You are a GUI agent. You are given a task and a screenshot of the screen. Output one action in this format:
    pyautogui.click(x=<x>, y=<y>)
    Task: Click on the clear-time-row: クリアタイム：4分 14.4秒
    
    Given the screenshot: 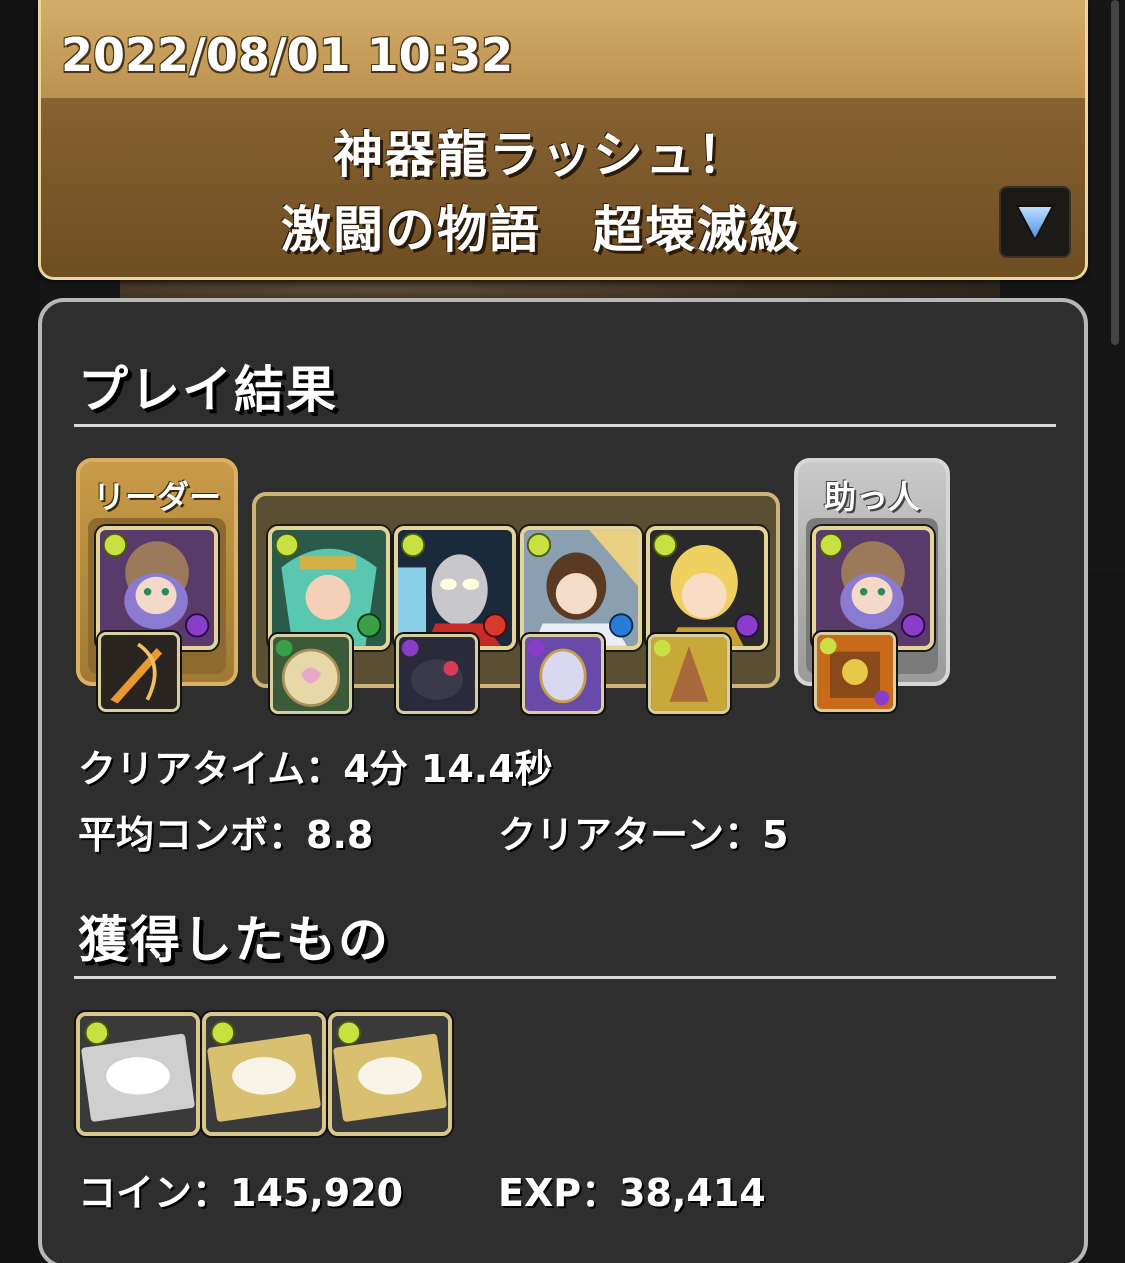 What is the action you would take?
    pyautogui.click(x=315, y=765)
    